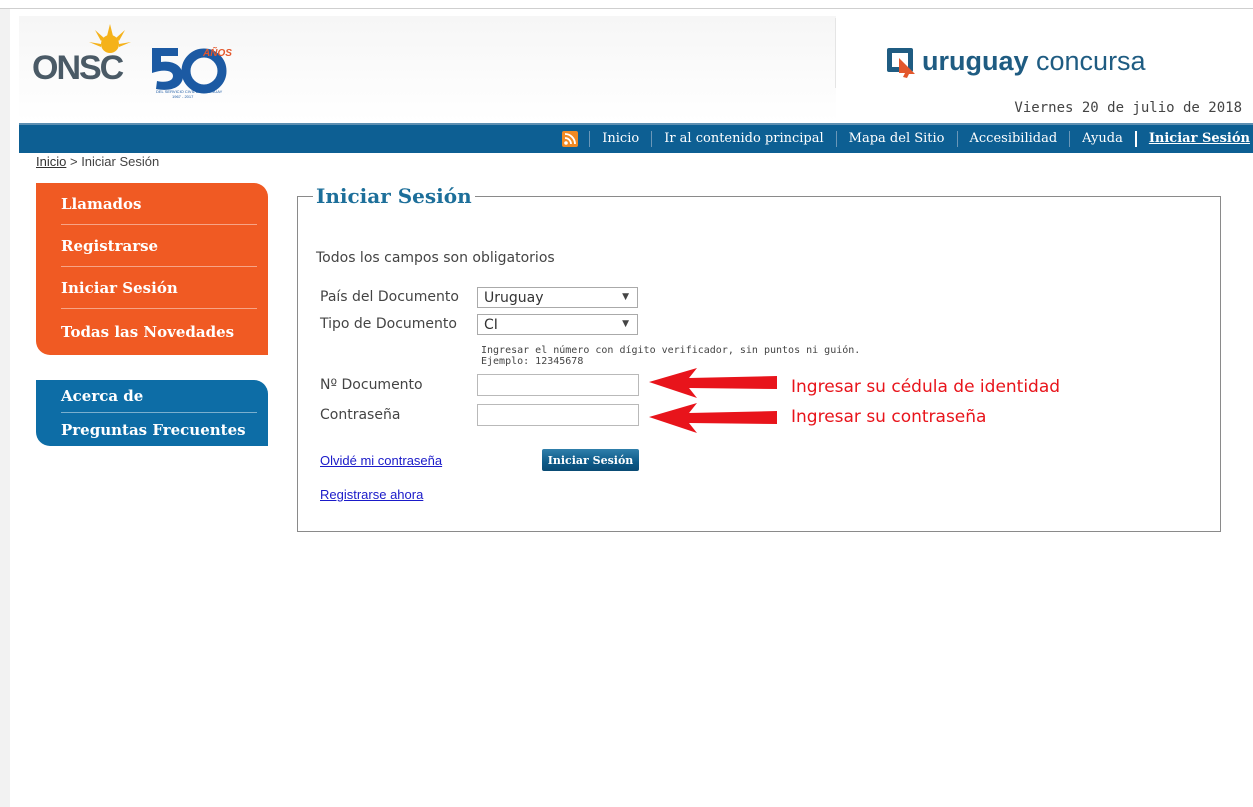  Describe the element at coordinates (896, 139) in the screenshot. I see `nav-sitemap: Mapa del Sitio` at that location.